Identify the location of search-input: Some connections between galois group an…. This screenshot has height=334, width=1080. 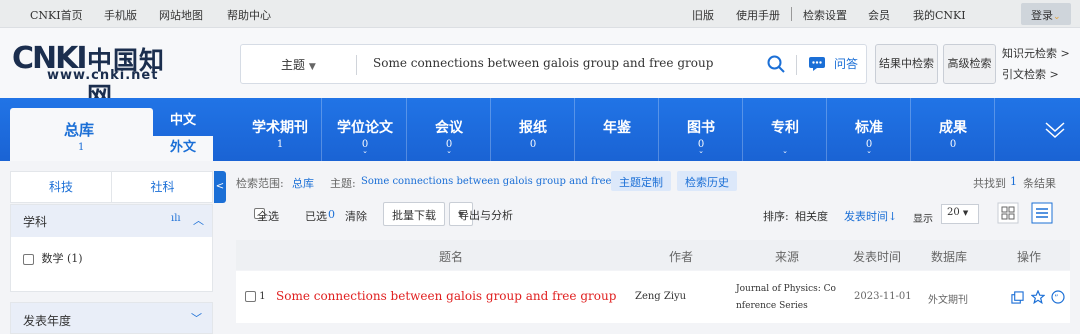
(543, 63).